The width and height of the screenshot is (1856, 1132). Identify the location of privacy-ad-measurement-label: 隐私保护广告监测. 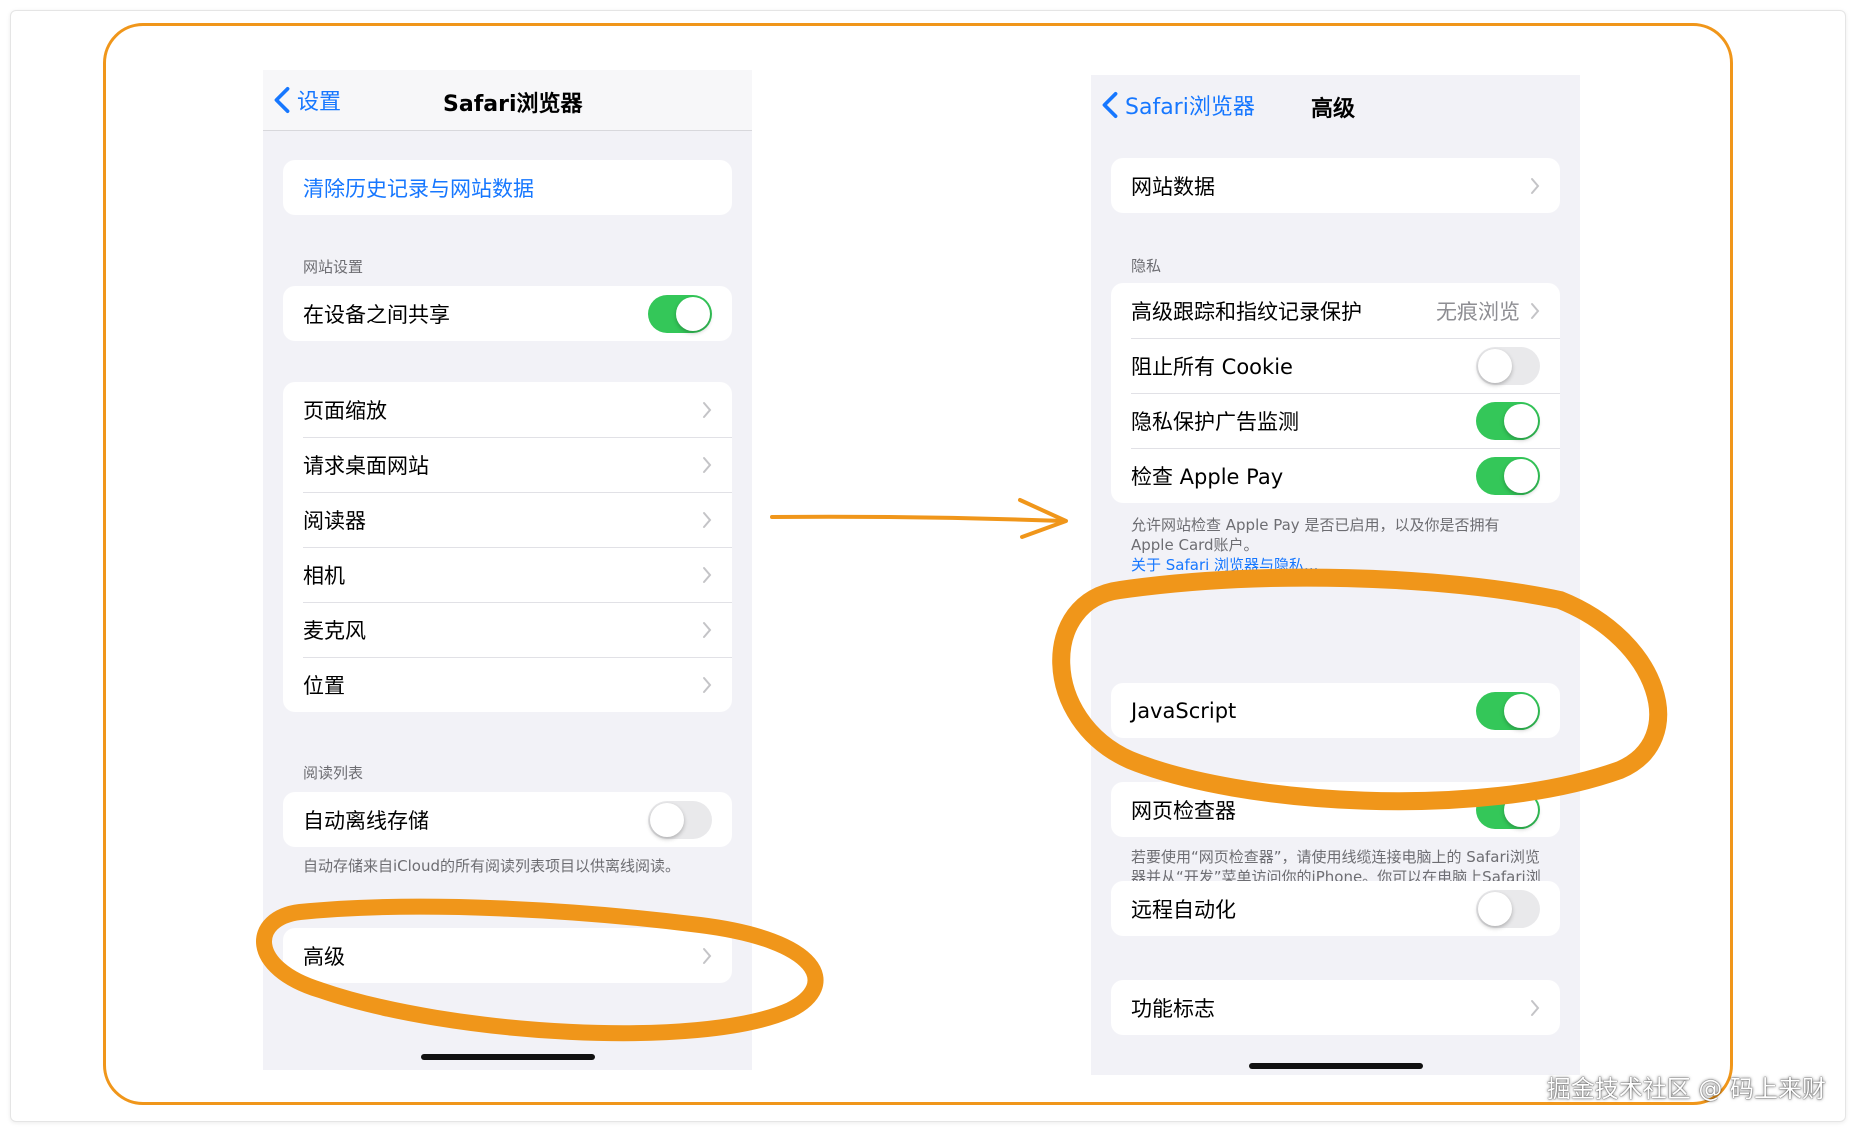
(1215, 421).